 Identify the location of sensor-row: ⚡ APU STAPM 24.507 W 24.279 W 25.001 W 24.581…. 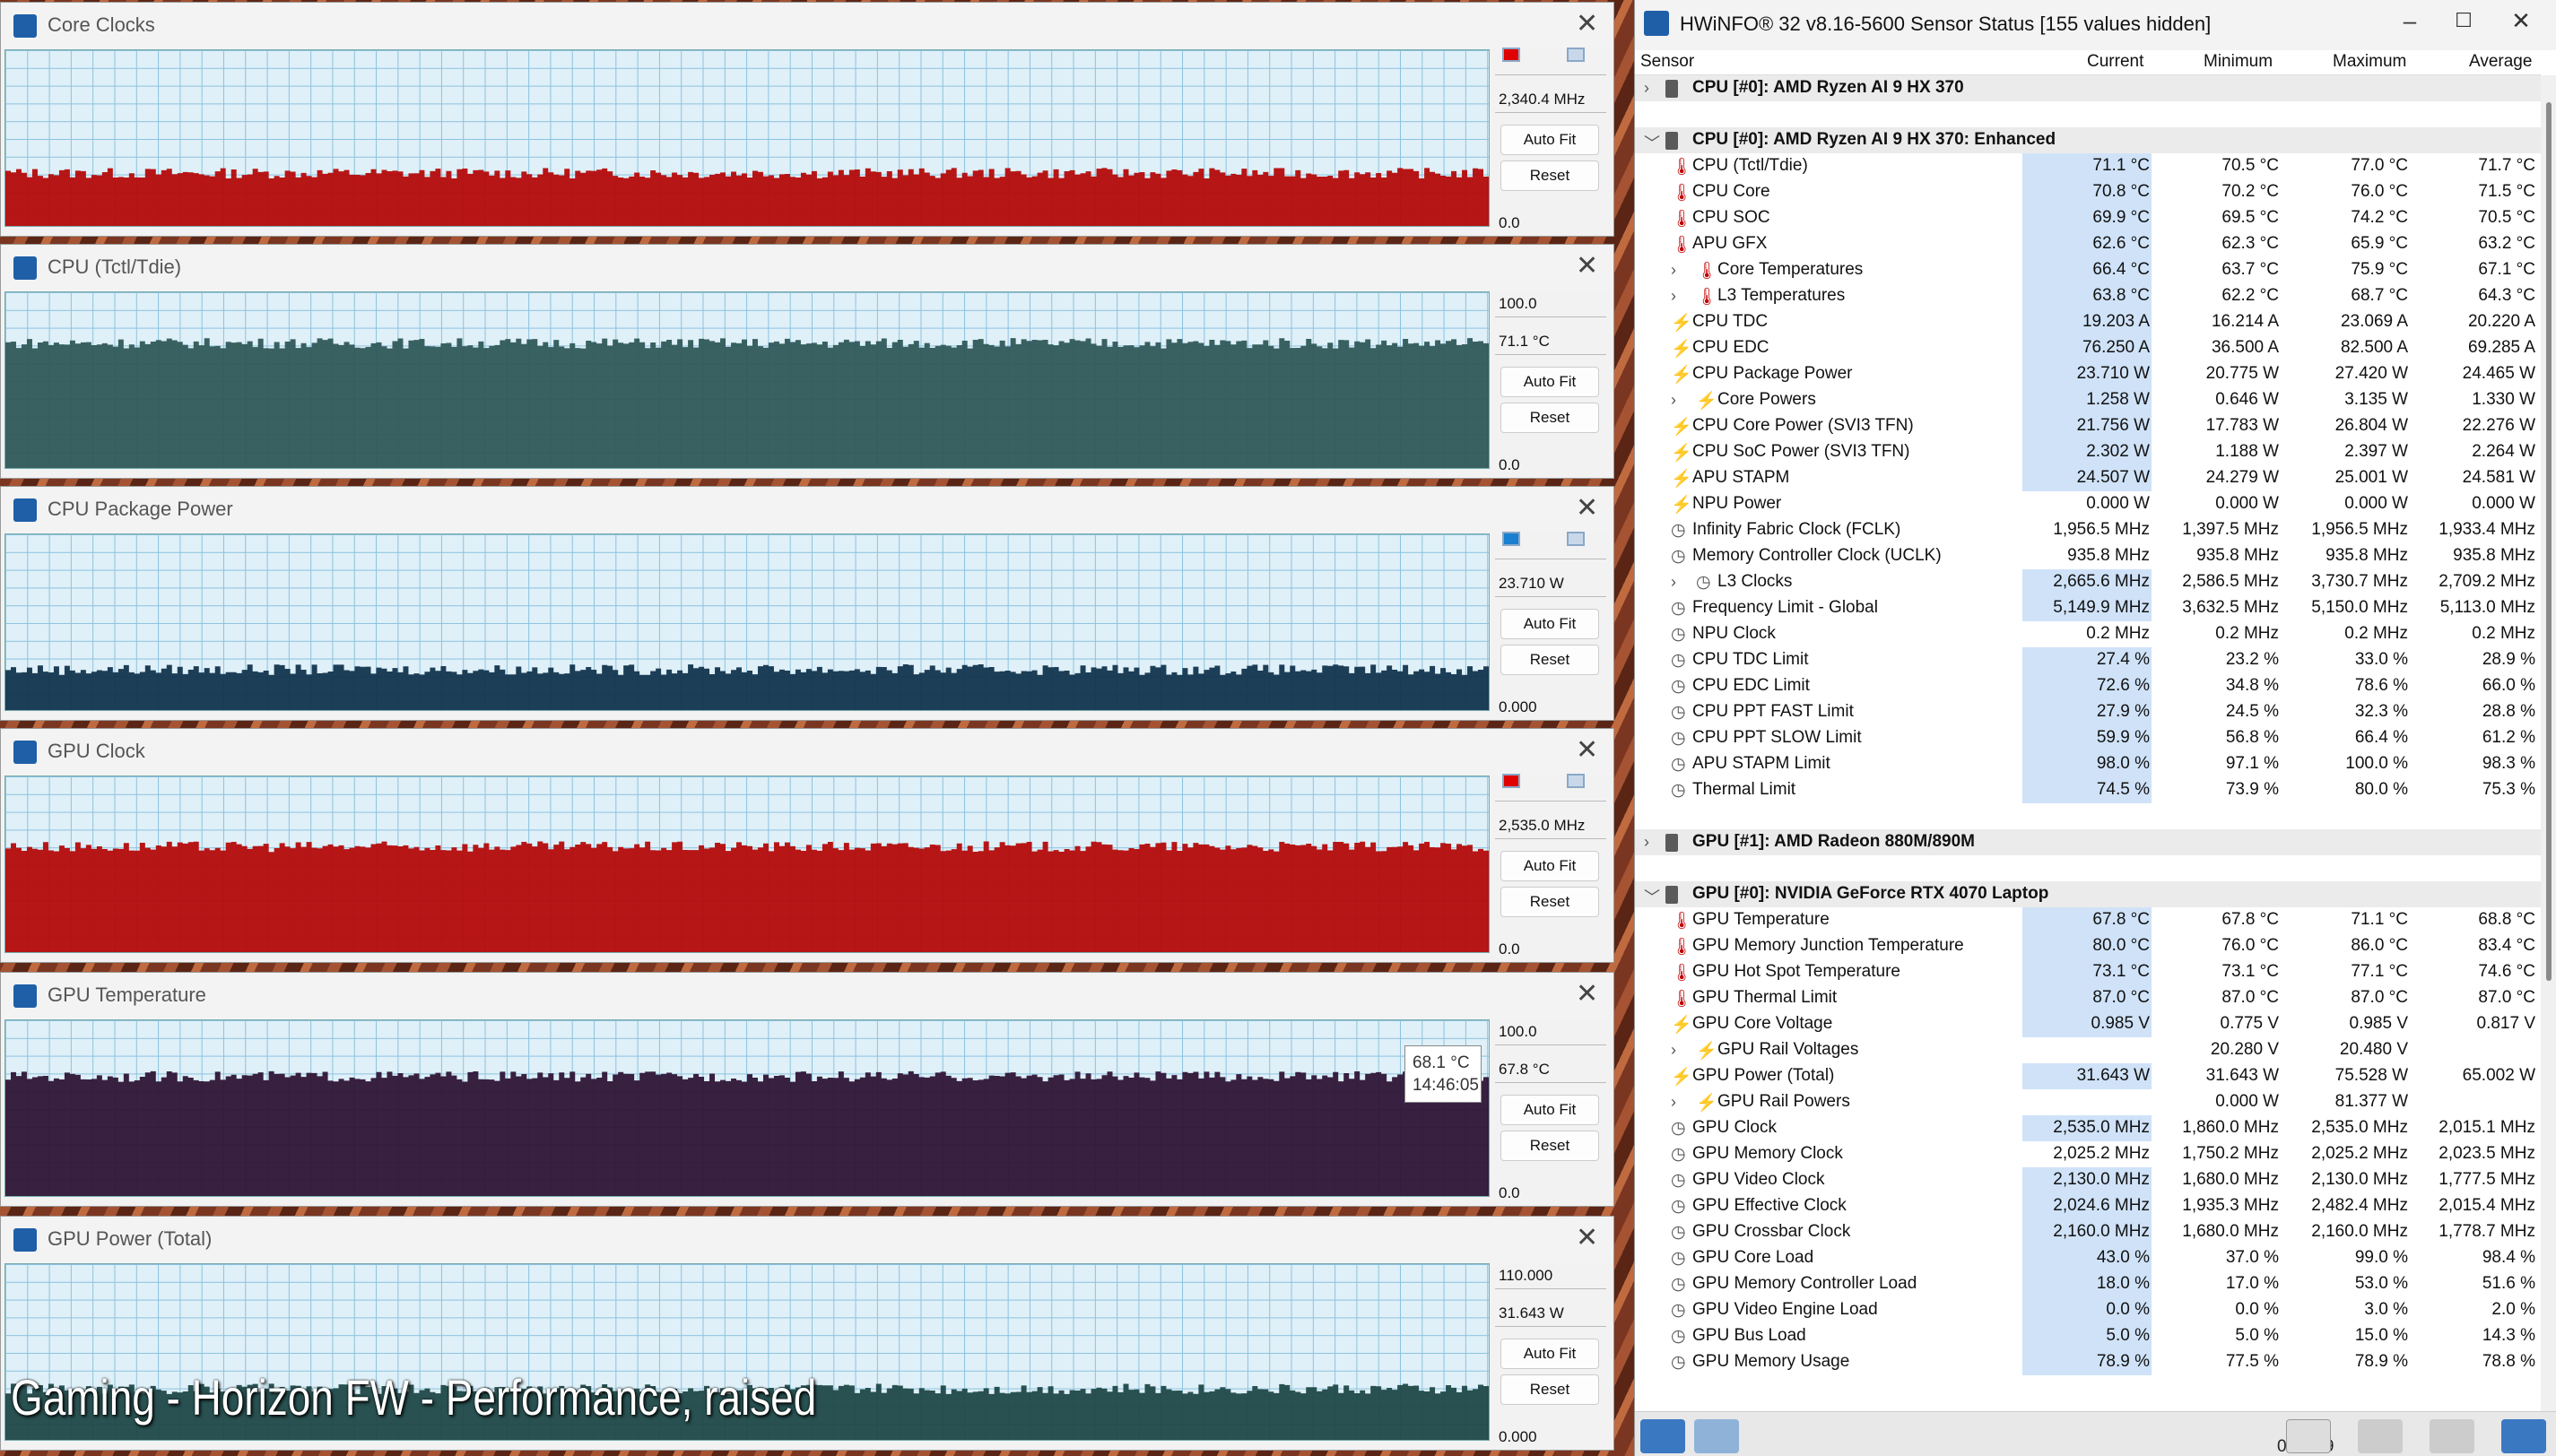
(2088, 478).